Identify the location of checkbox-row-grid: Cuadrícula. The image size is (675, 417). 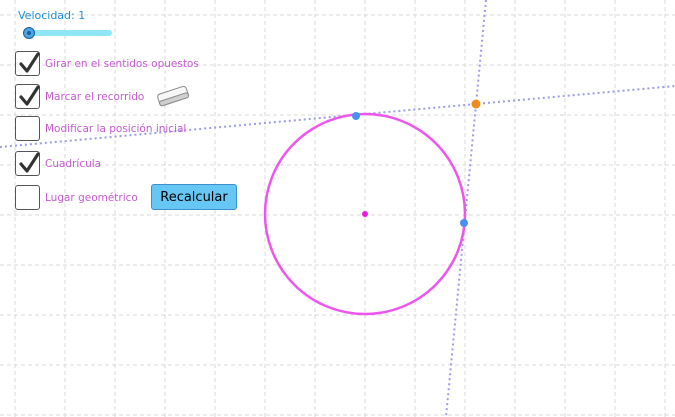
(58, 163).